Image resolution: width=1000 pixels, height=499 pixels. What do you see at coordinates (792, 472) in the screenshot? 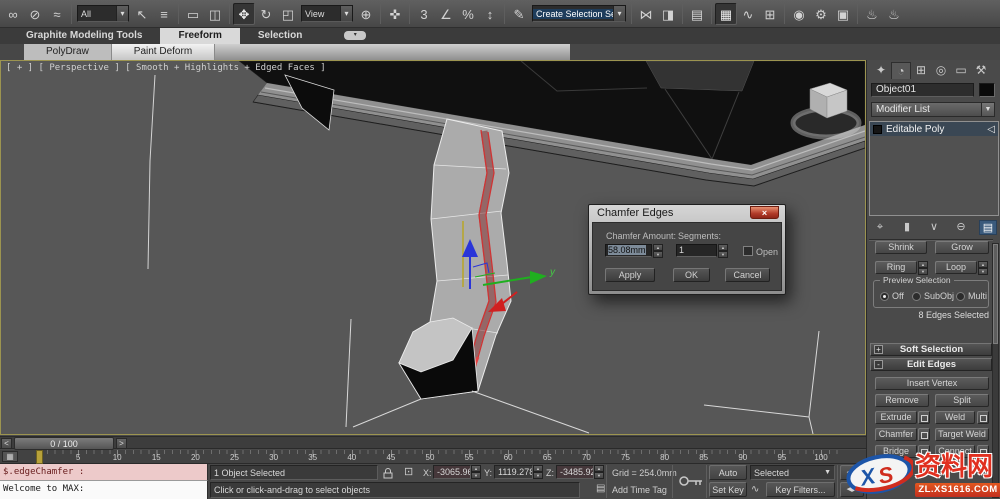
I see `key-mode-dropdown: Selected ▼` at bounding box center [792, 472].